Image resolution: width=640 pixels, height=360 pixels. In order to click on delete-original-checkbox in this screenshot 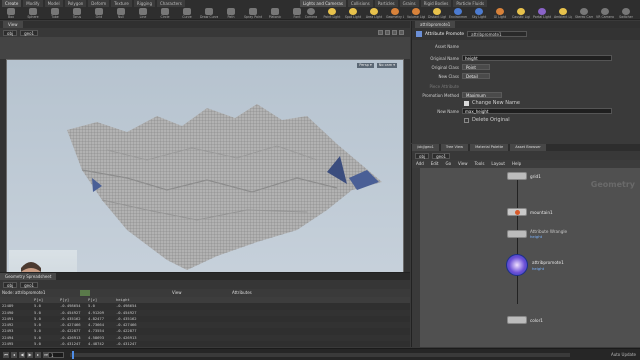, I will do `click(466, 120)`.